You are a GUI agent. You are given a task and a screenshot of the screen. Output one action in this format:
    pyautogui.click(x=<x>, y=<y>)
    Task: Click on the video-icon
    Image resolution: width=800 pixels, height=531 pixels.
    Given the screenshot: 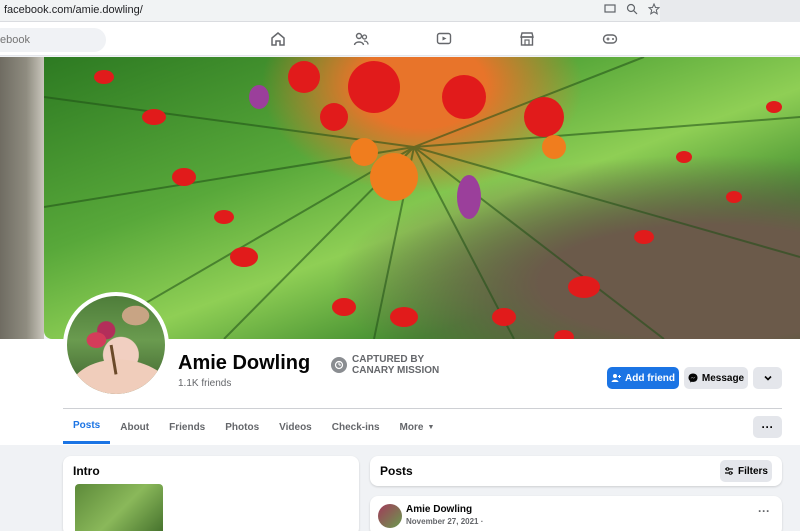 What is the action you would take?
    pyautogui.click(x=443, y=38)
    